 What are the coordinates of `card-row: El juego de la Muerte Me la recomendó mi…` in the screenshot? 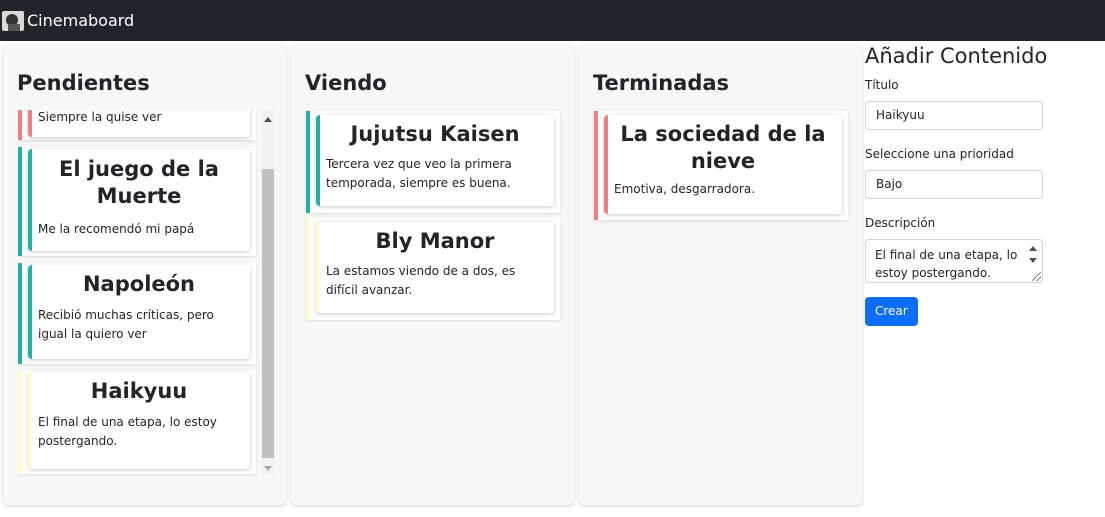 It's located at (137, 201).